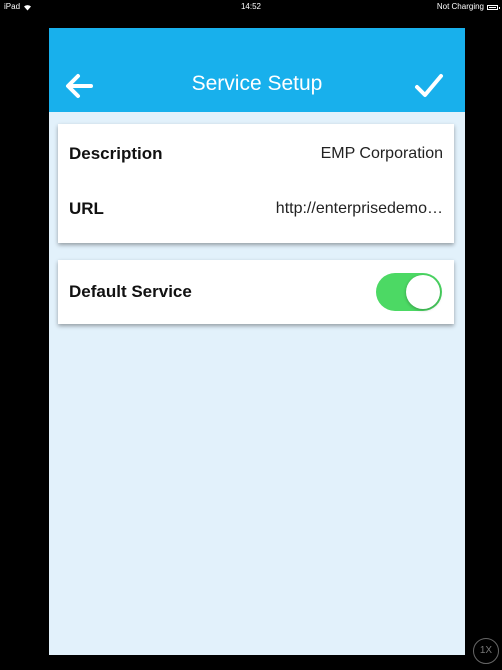  Describe the element at coordinates (130, 291) in the screenshot. I see `default-service-label: Default Service` at that location.